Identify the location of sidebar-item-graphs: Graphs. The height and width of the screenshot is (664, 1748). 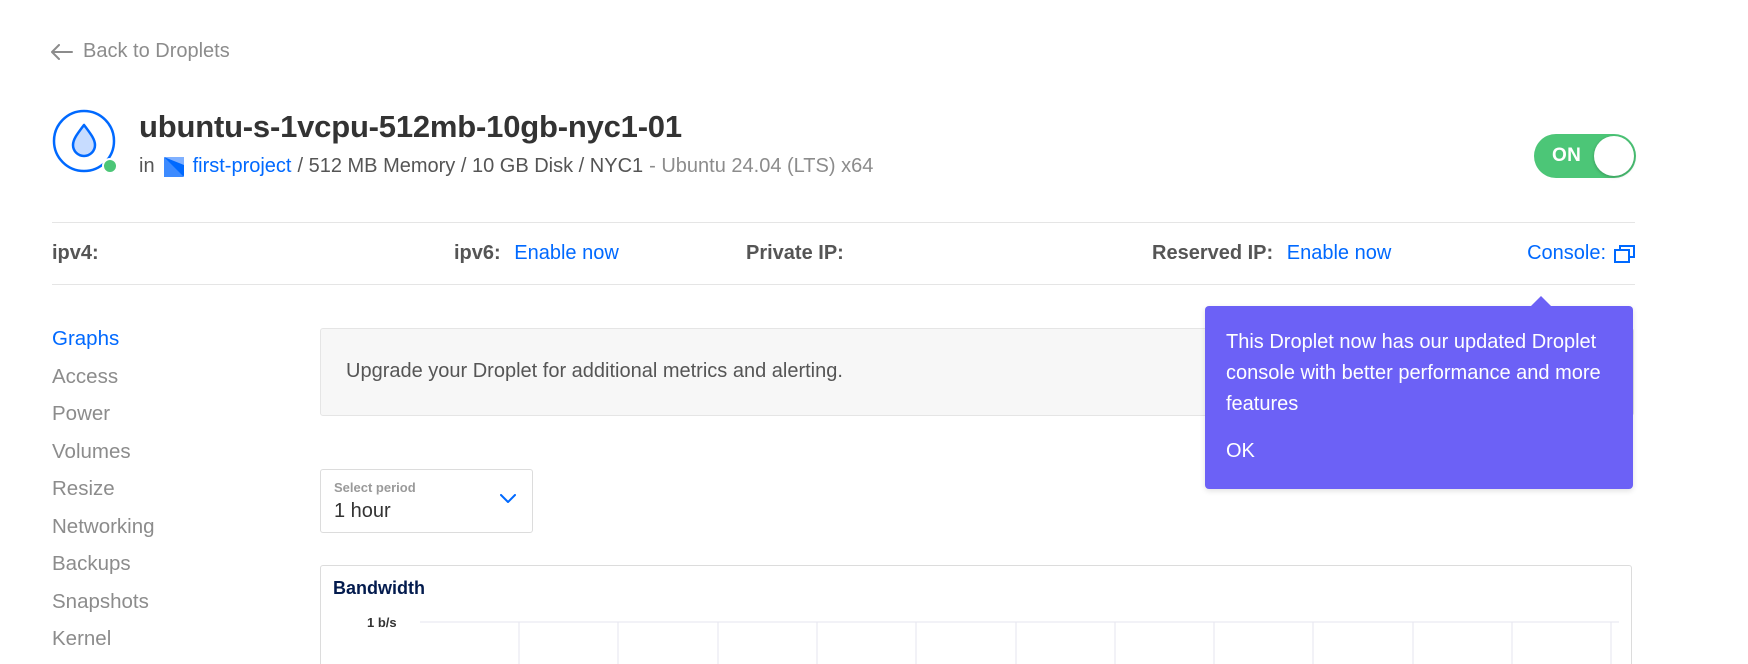
(103, 346).